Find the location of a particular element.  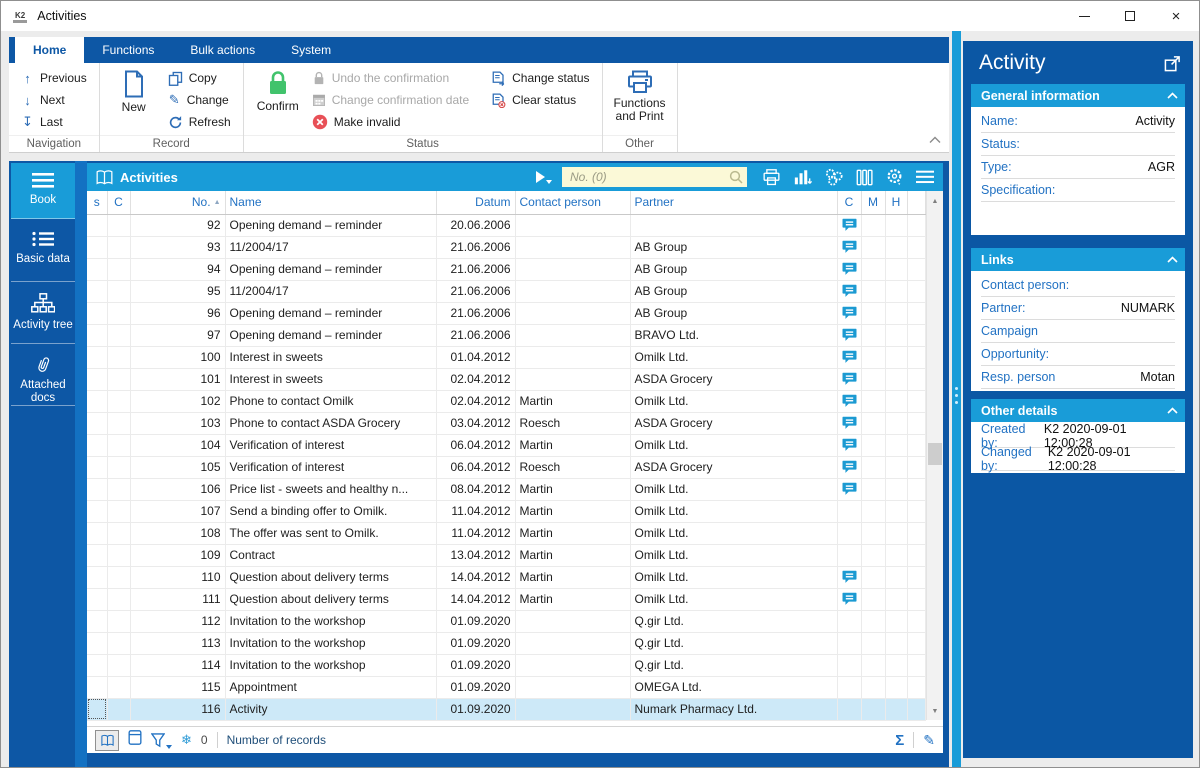

book-view-button is located at coordinates (107, 740).